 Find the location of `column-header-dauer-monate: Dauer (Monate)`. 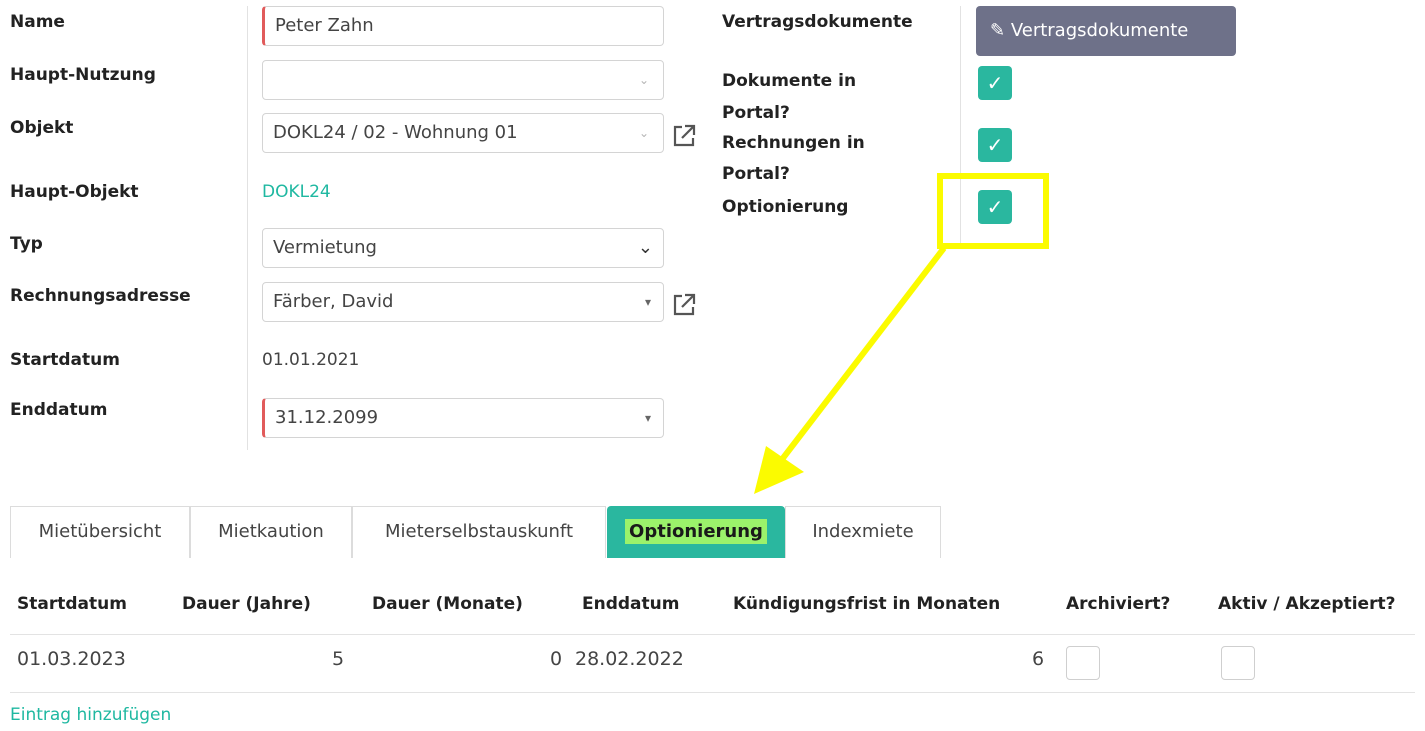

column-header-dauer-monate: Dauer (Monate) is located at coordinates (447, 604).